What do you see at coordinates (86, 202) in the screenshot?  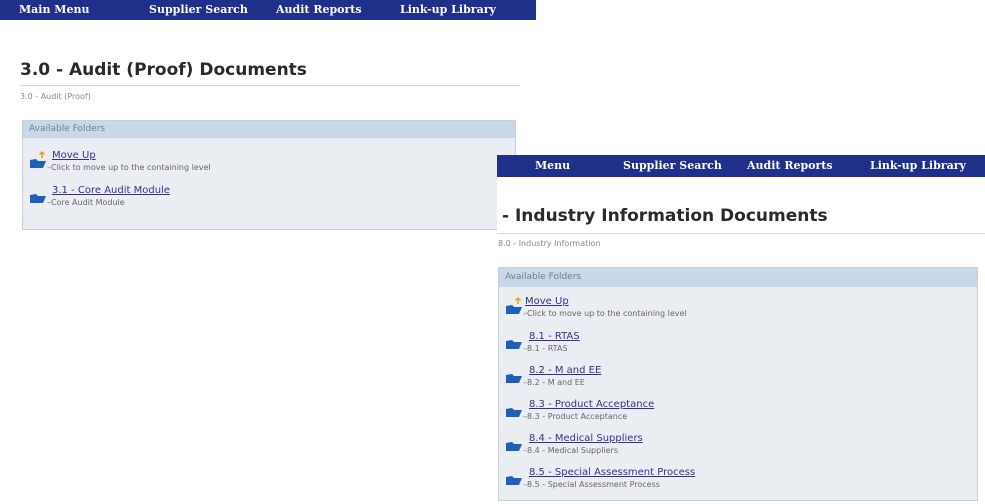 I see `folder-description: –Core Audit Module` at bounding box center [86, 202].